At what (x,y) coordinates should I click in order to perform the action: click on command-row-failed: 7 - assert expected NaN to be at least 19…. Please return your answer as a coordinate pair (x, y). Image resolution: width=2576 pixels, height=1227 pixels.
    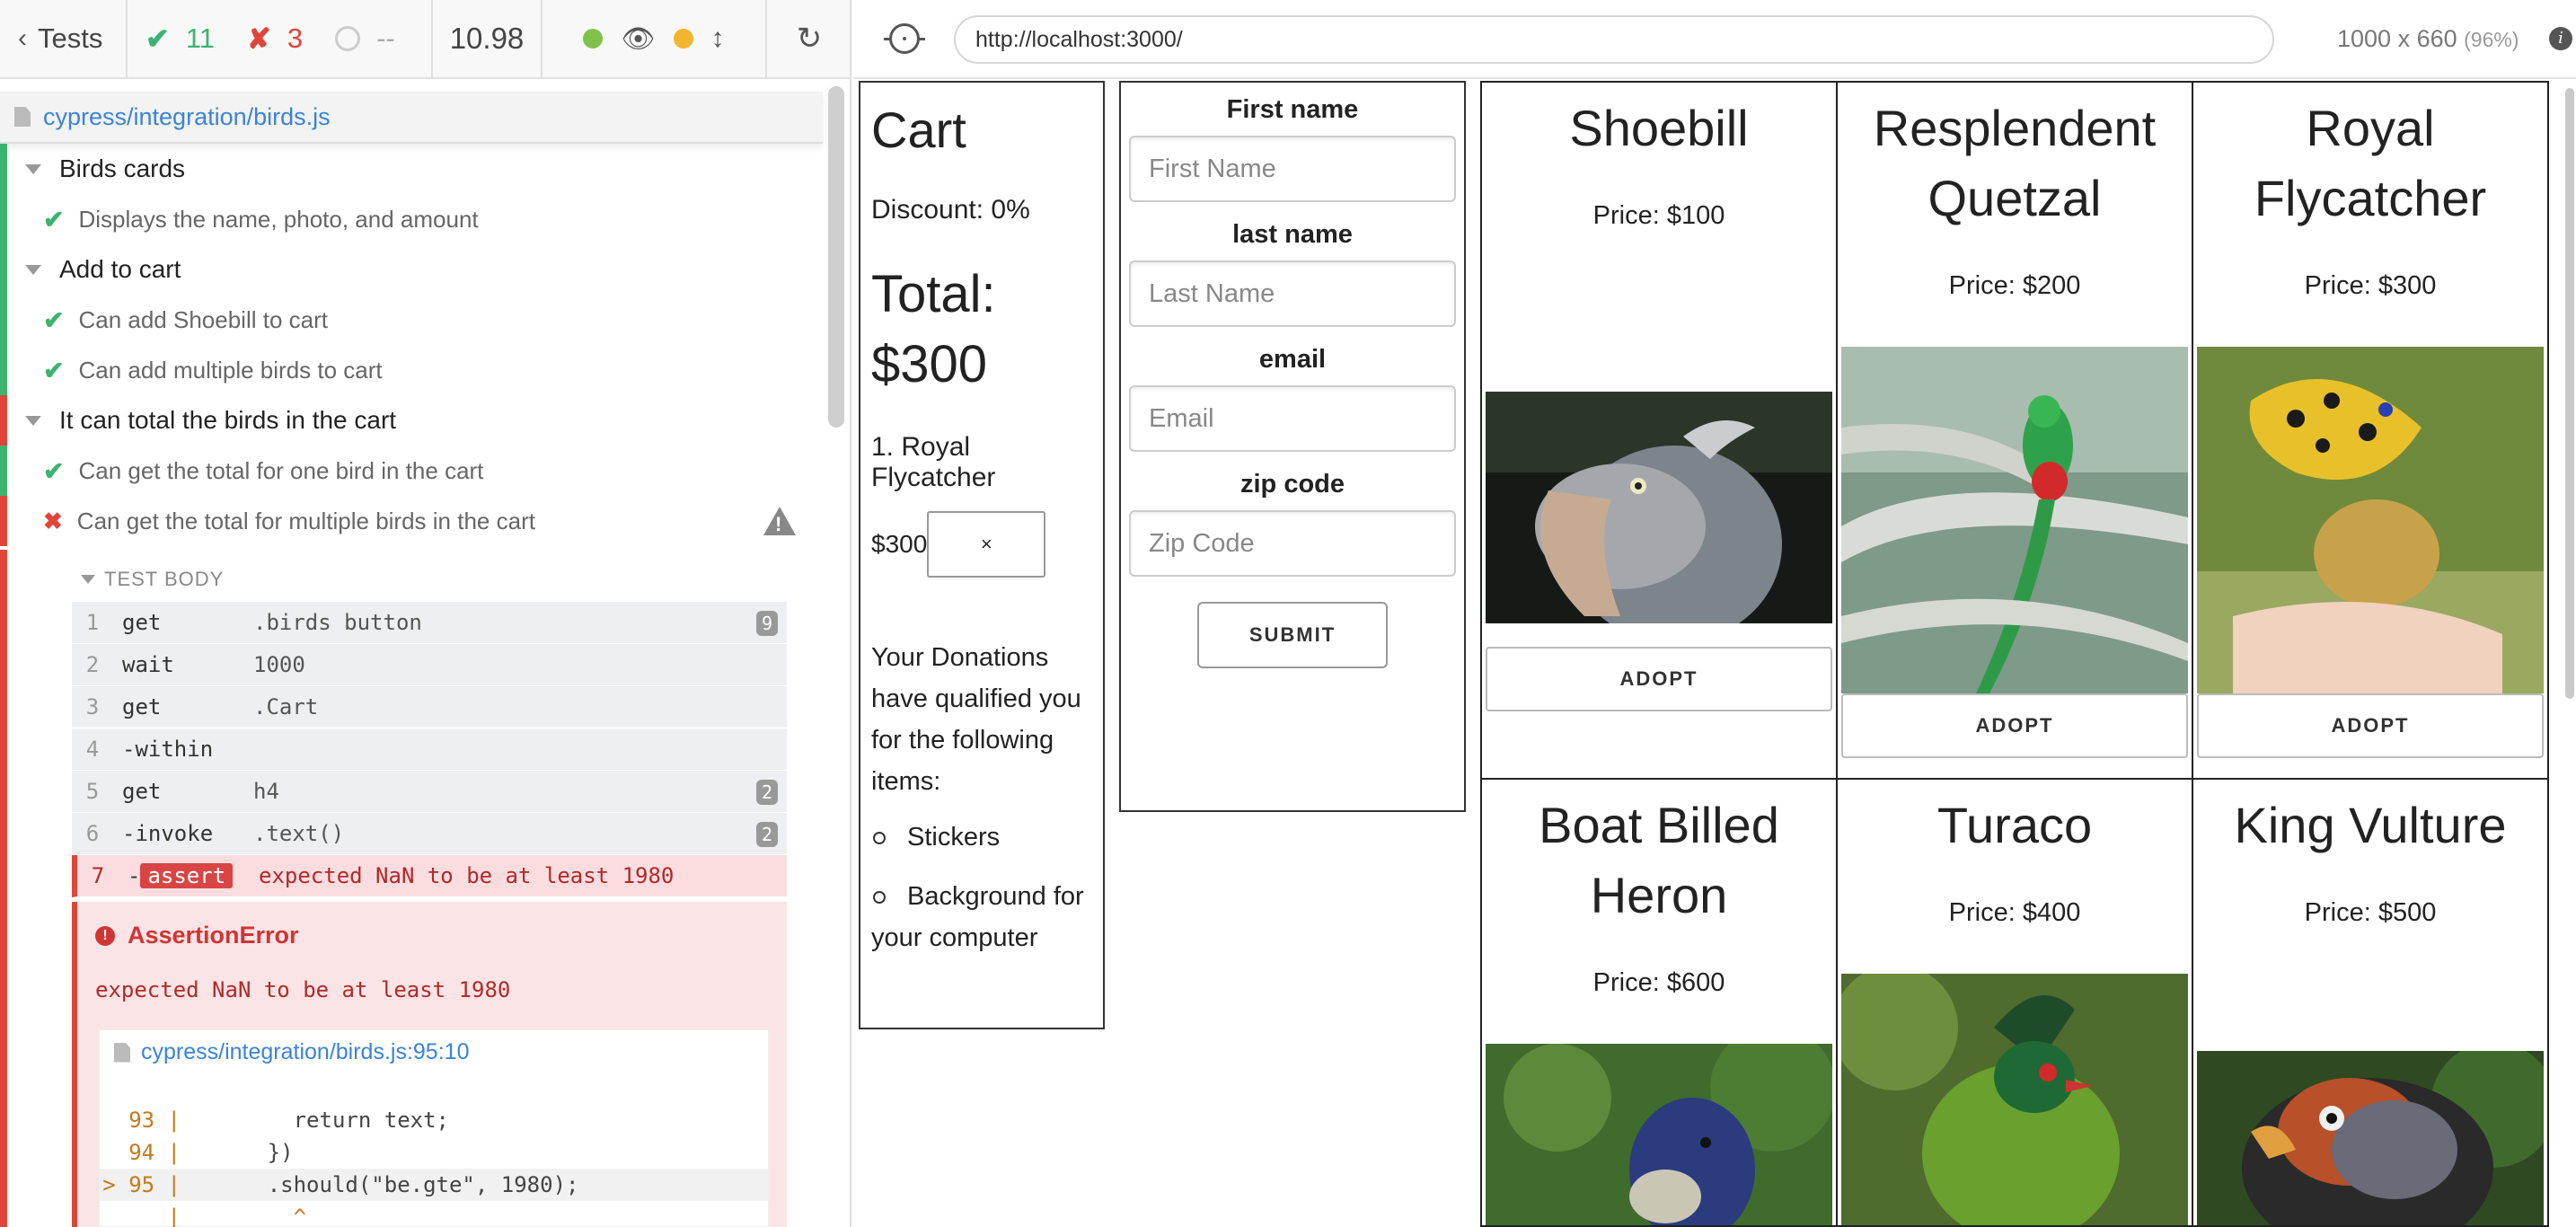
    Looking at the image, I should click on (429, 876).